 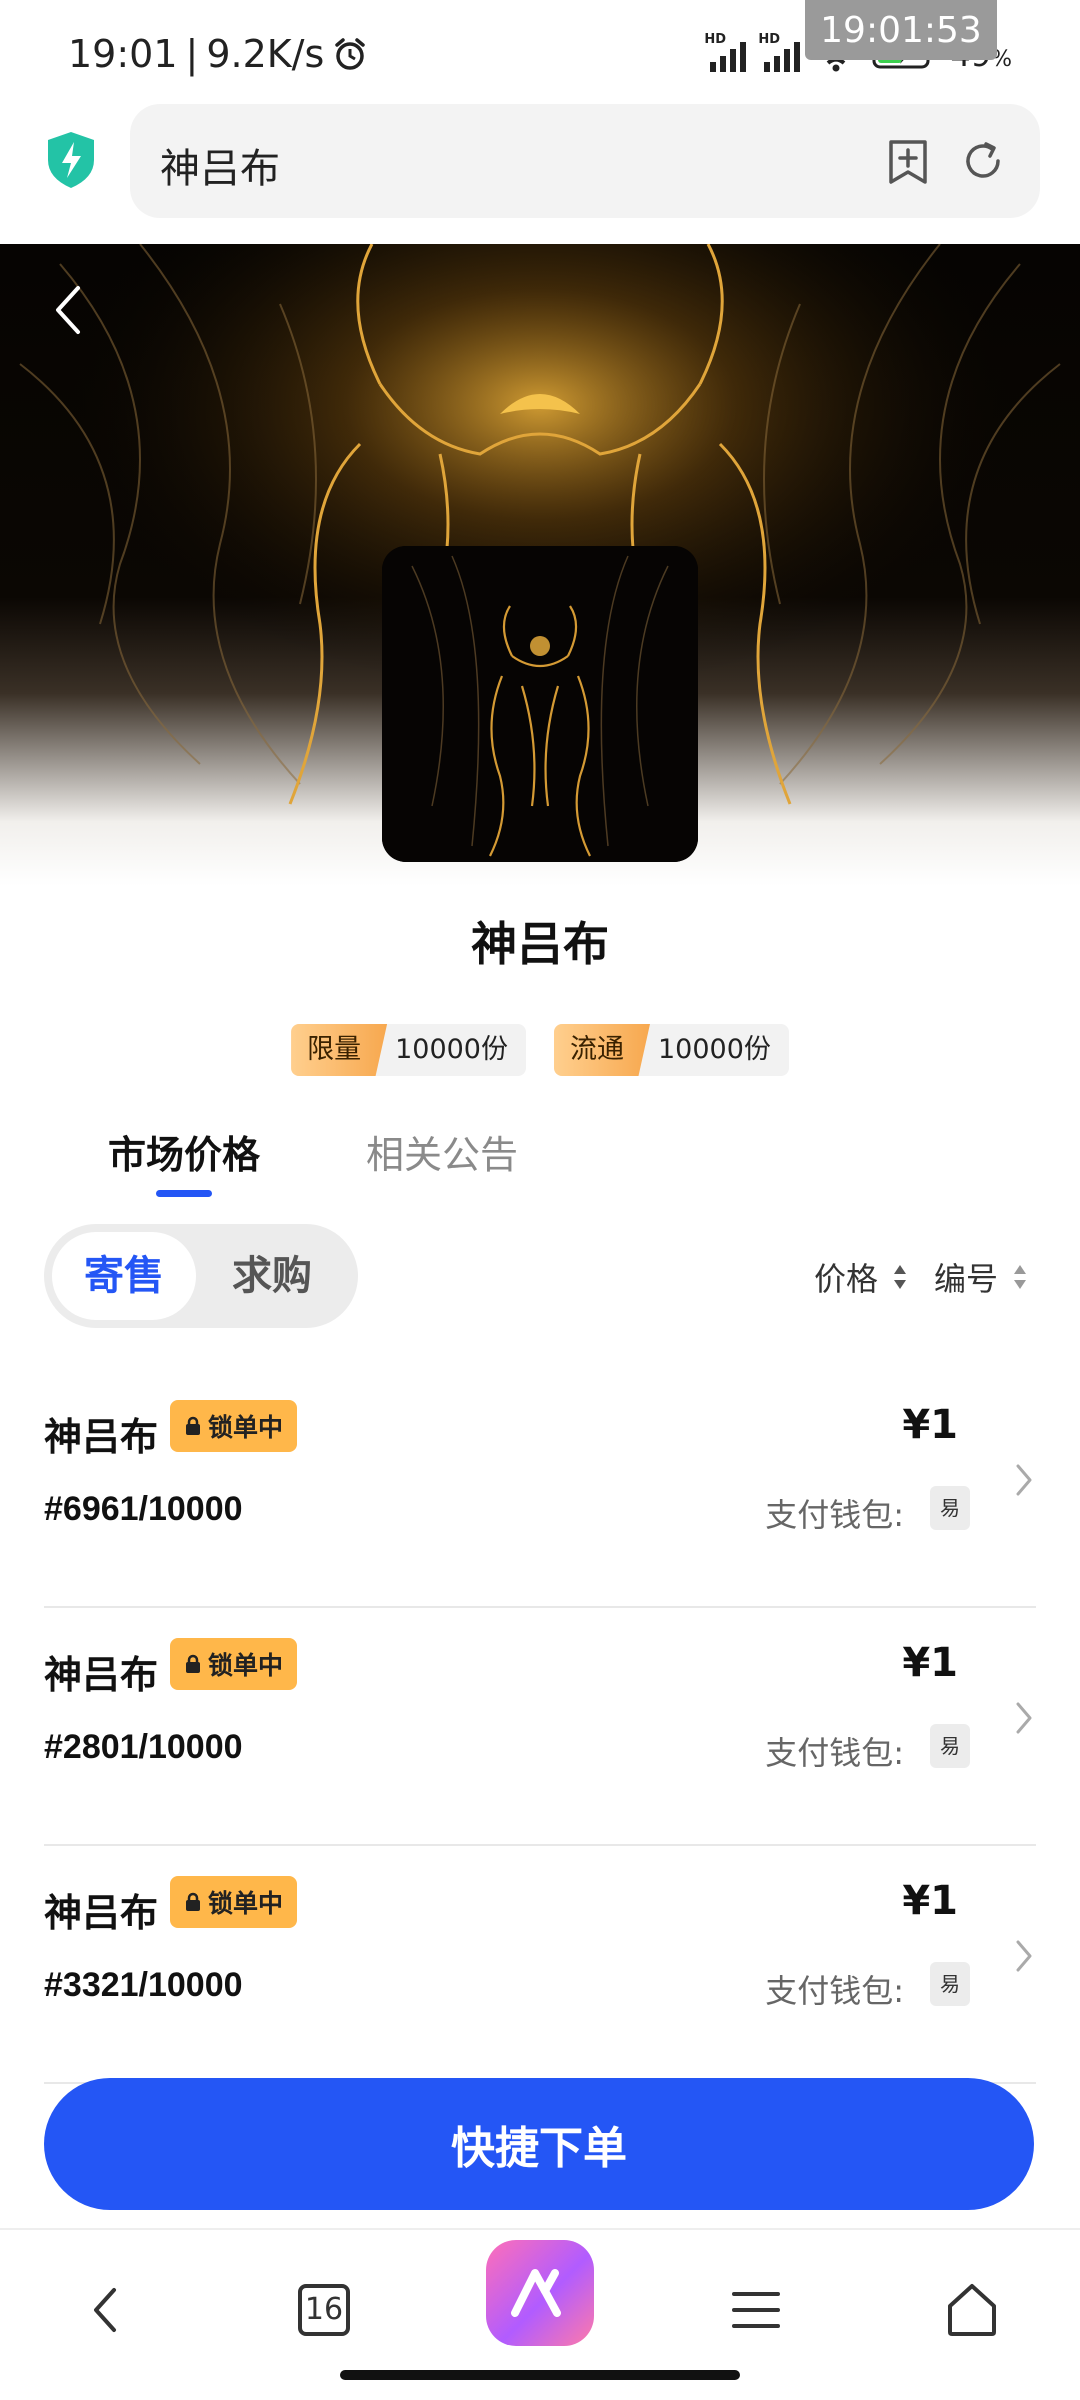 I want to click on signal-icon-1: HD, so click(x=725, y=52).